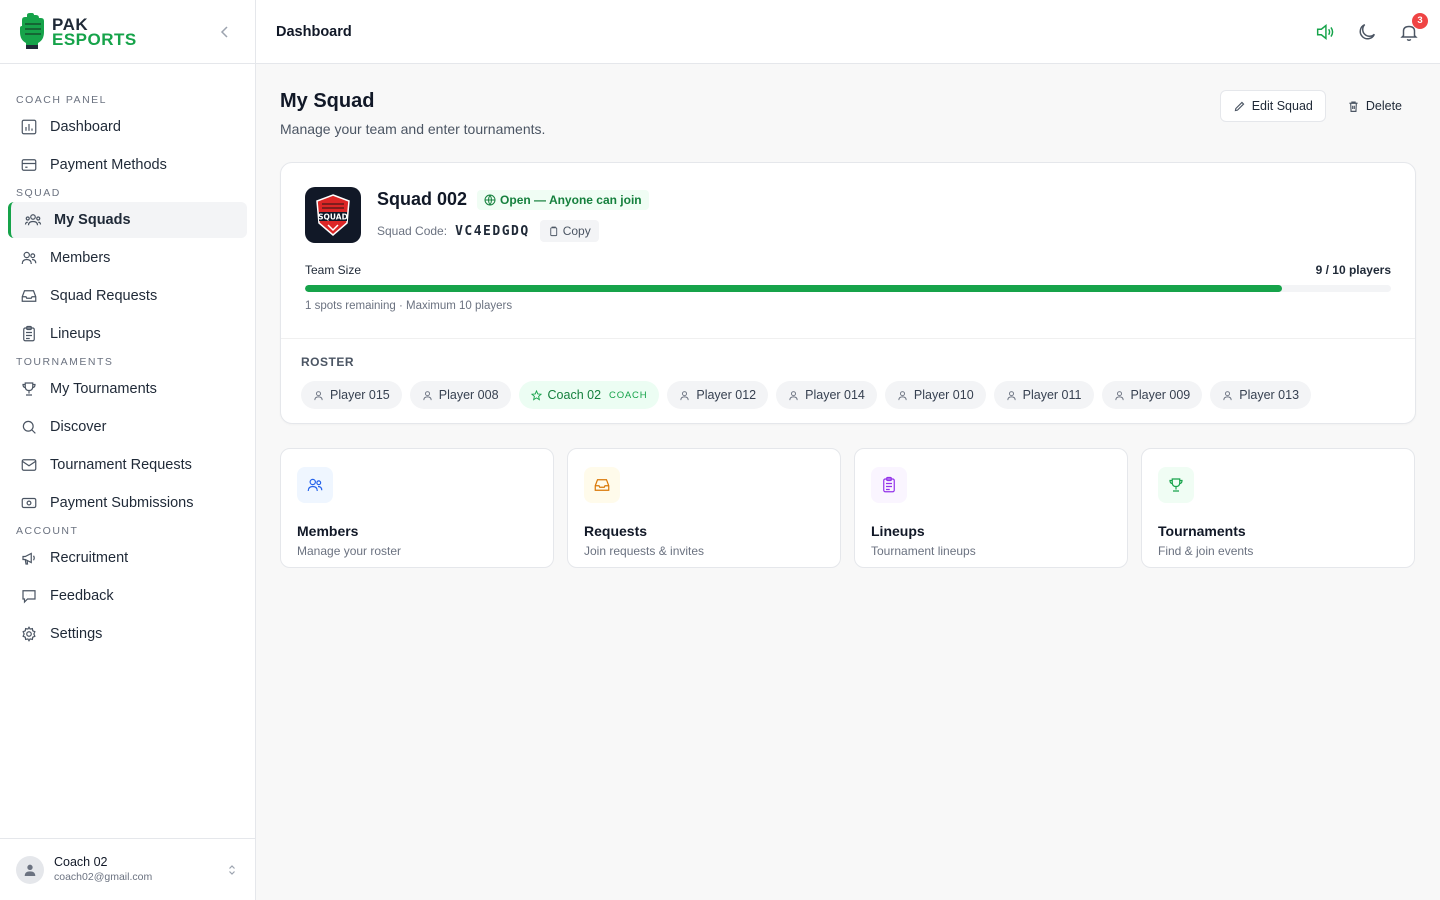 The image size is (1440, 900). What do you see at coordinates (360, 395) in the screenshot?
I see `roster-chip-name: Player 015` at bounding box center [360, 395].